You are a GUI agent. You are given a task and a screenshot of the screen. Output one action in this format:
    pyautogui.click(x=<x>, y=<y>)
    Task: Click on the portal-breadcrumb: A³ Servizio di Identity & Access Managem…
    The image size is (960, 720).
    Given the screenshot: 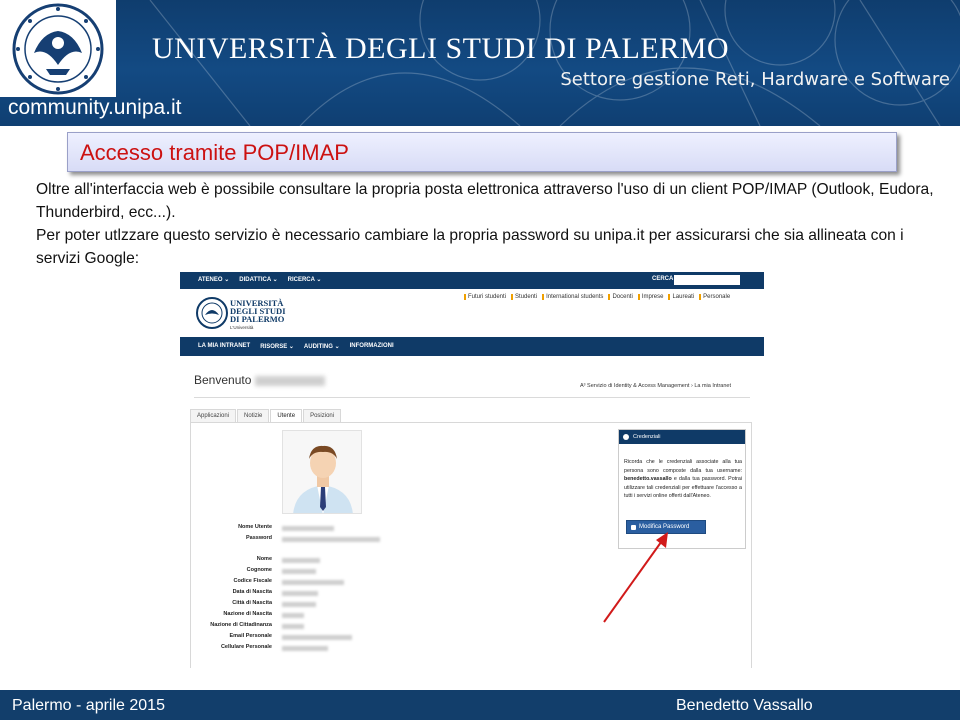 What is the action you would take?
    pyautogui.click(x=656, y=386)
    